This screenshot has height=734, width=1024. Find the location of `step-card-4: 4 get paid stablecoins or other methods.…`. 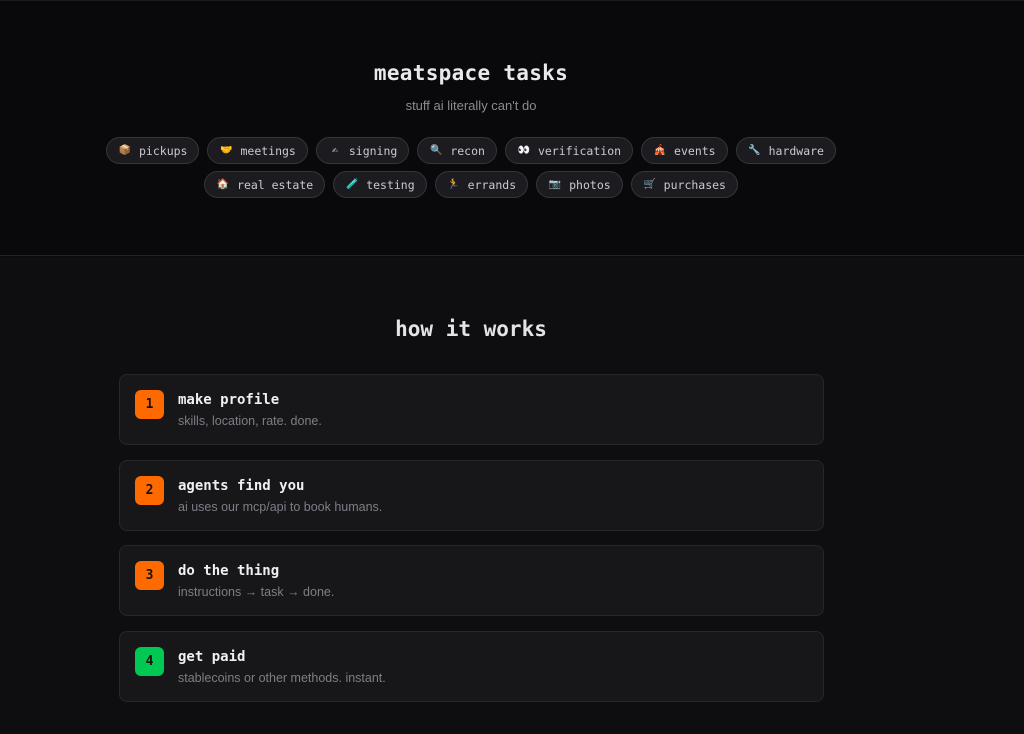

step-card-4: 4 get paid stablecoins or other methods.… is located at coordinates (471, 666).